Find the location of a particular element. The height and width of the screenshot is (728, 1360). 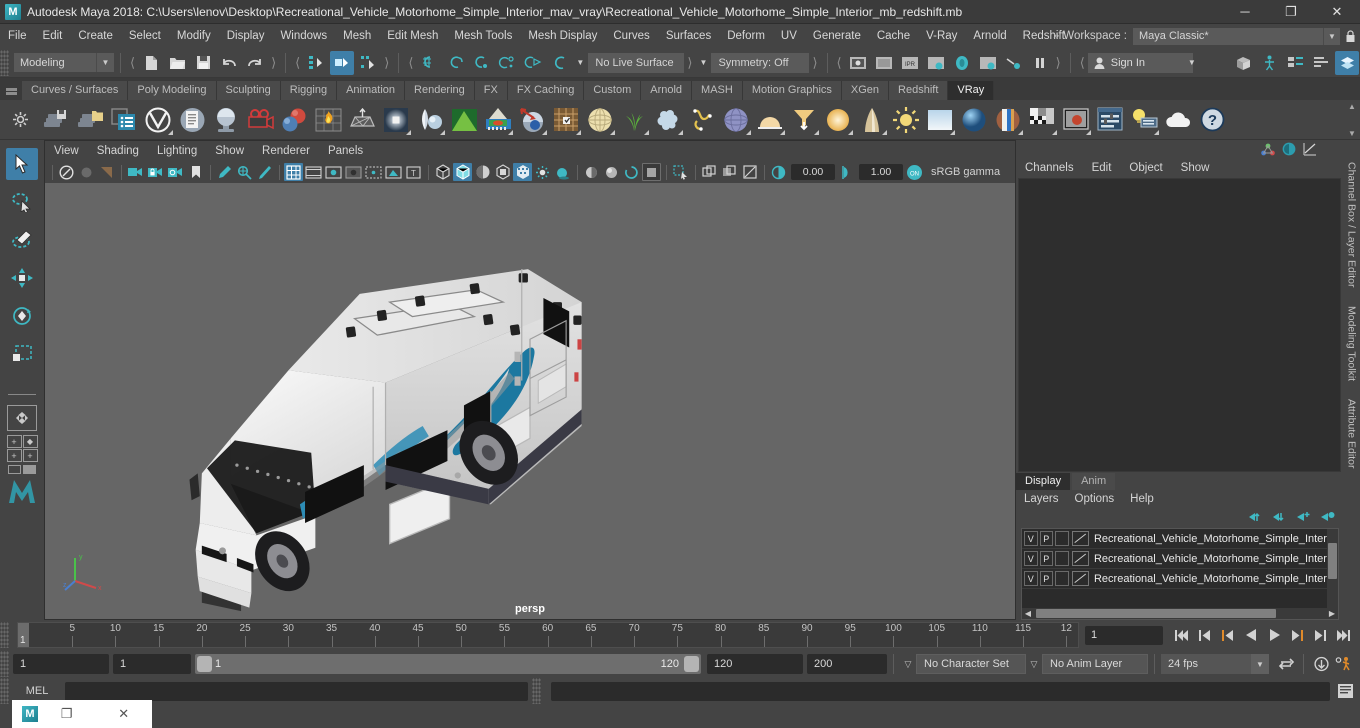

vray-sphere-light-icon is located at coordinates (430, 120).